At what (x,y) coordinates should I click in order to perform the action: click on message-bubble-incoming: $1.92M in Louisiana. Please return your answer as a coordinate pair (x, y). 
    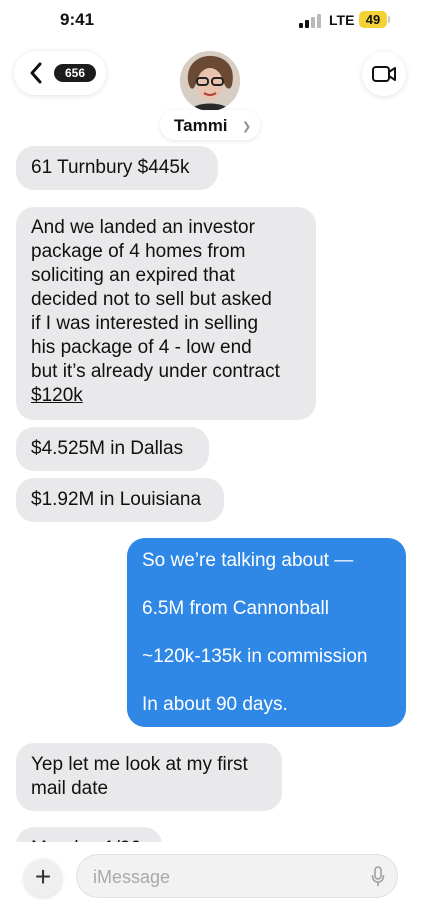
    Looking at the image, I should click on (120, 500).